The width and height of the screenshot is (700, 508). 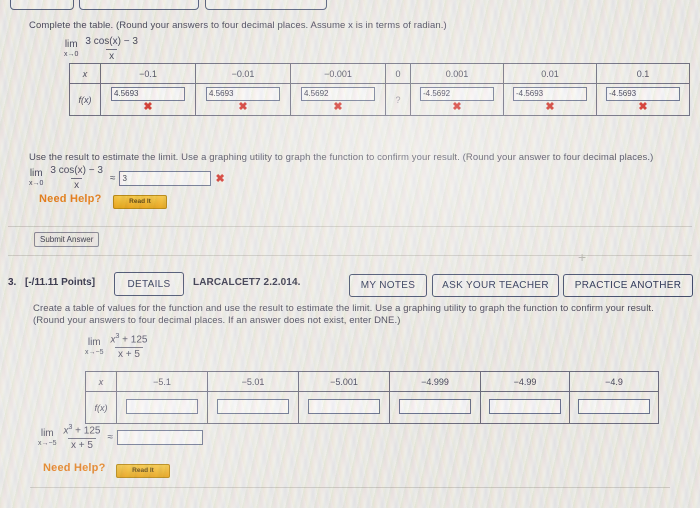 What do you see at coordinates (133, 340) in the screenshot?
I see `numerator-rest: + 125` at bounding box center [133, 340].